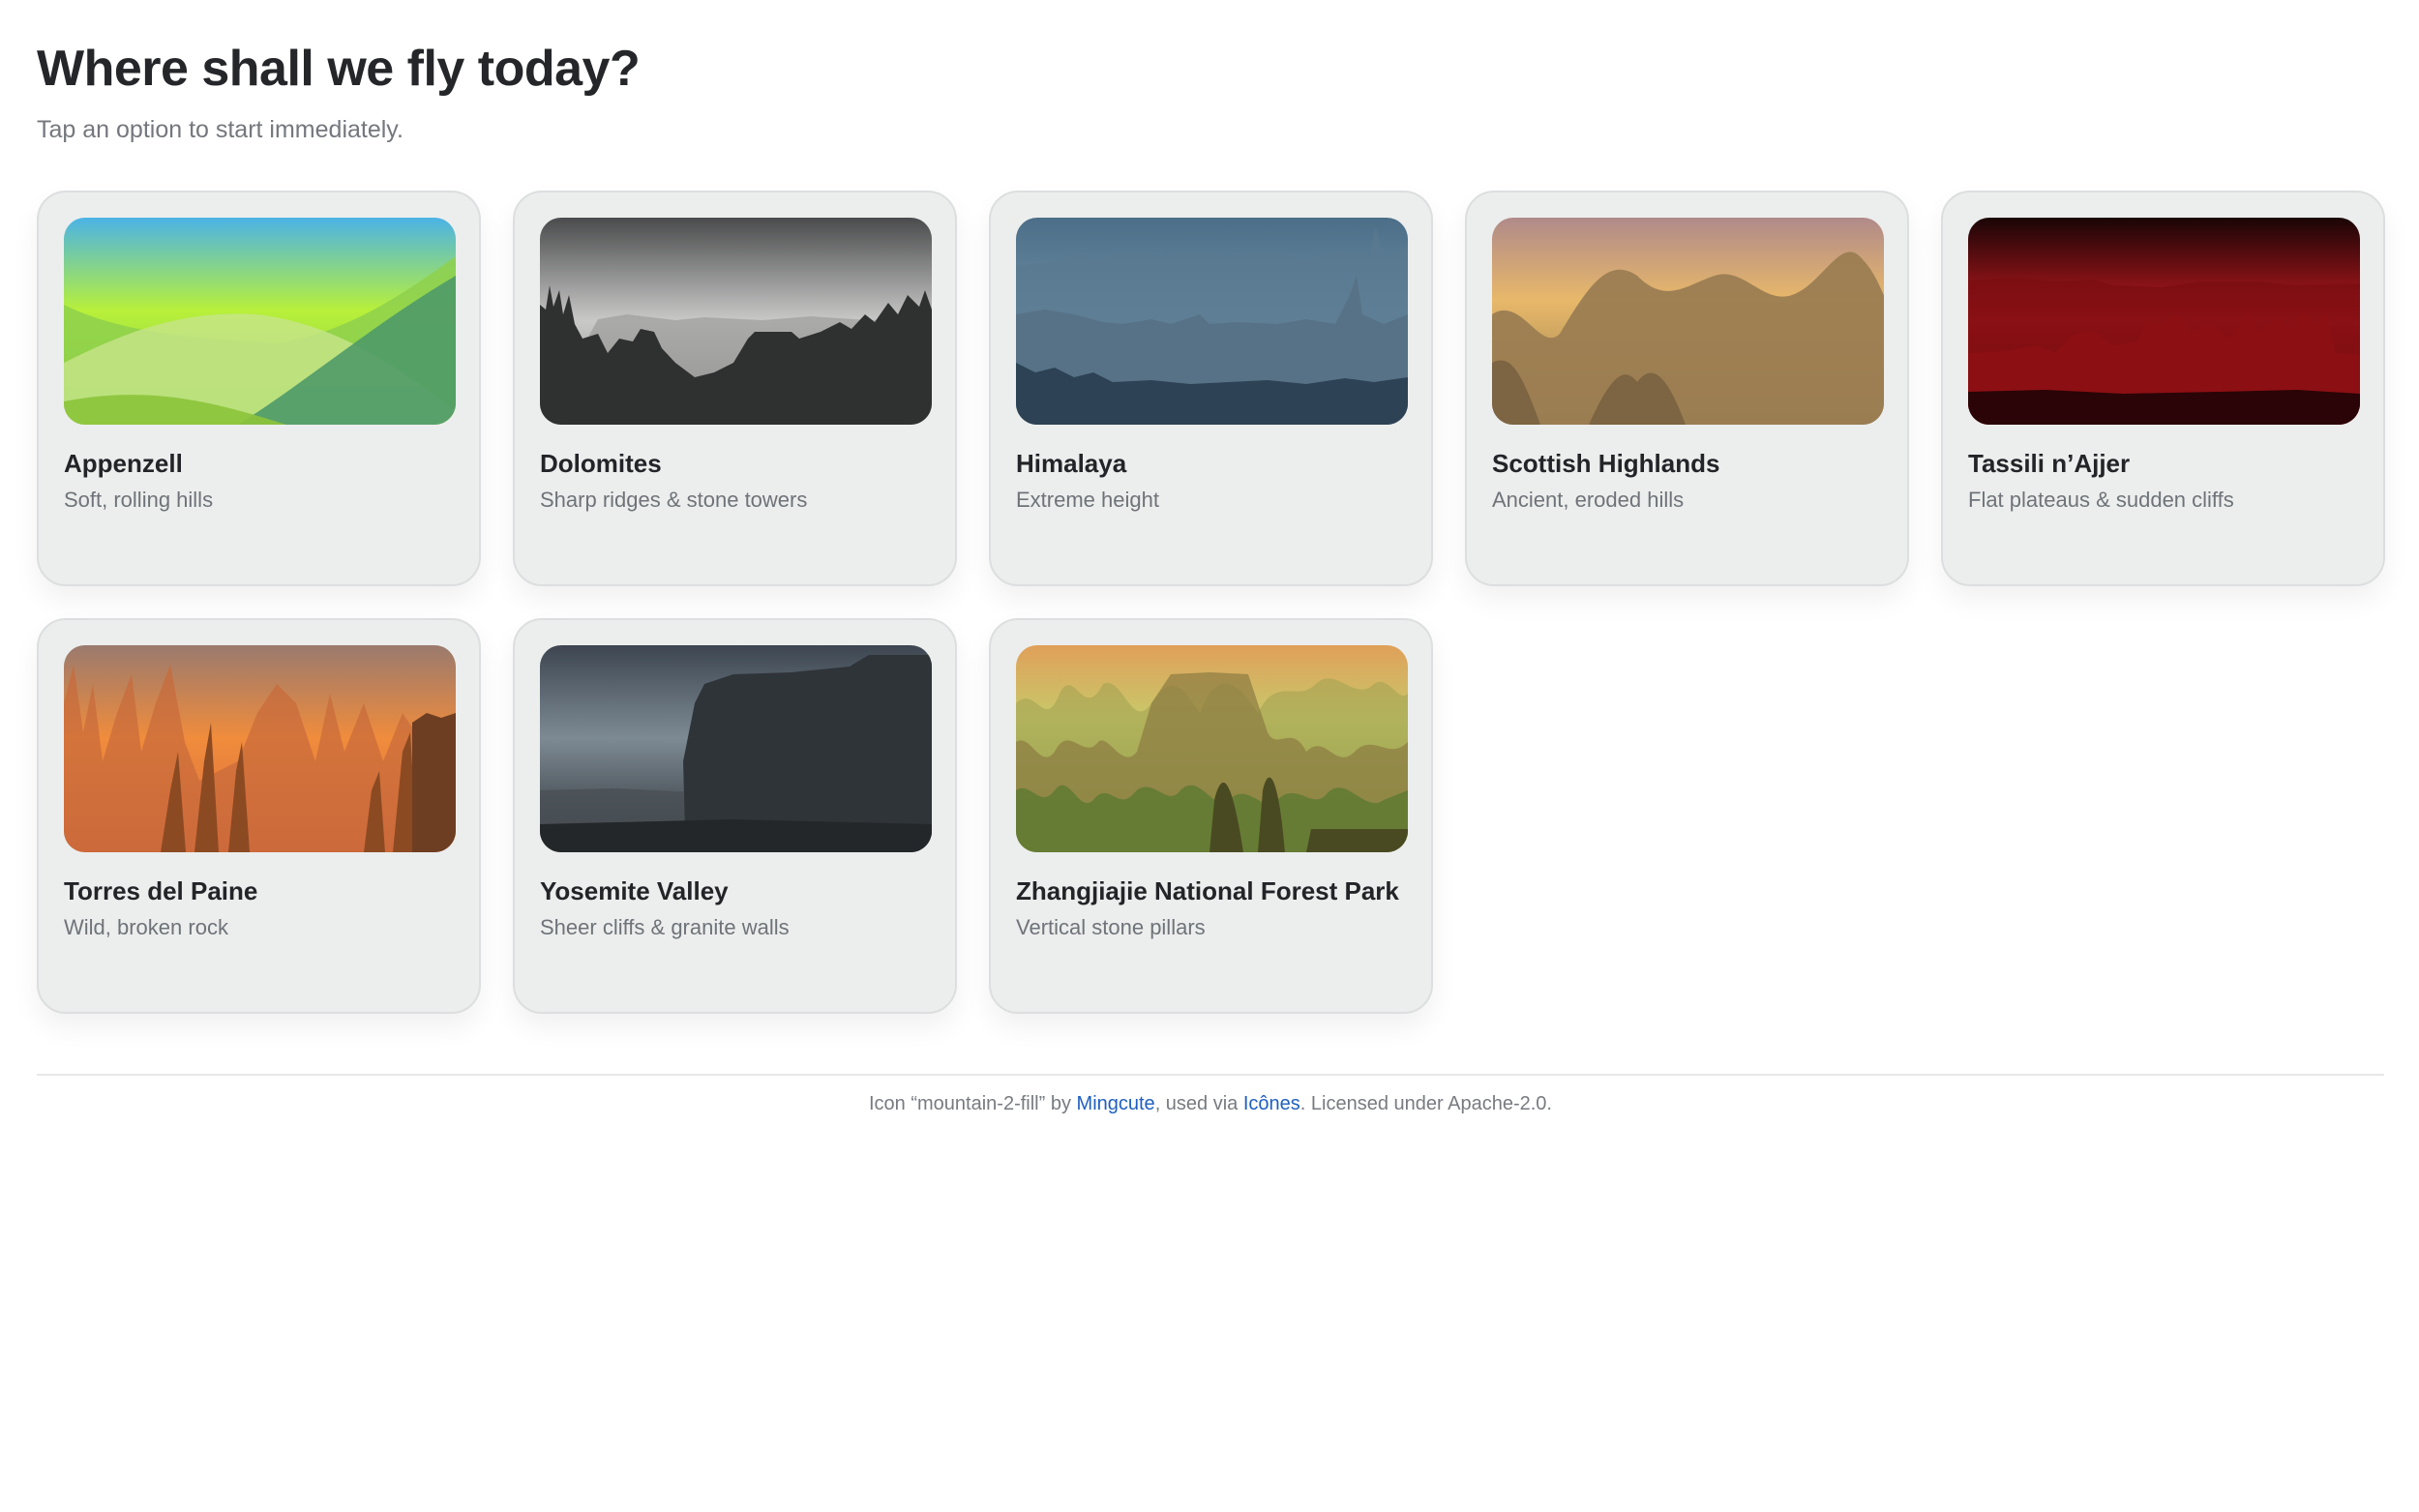  I want to click on destination-description: Sharp ridges & stone towers, so click(674, 500).